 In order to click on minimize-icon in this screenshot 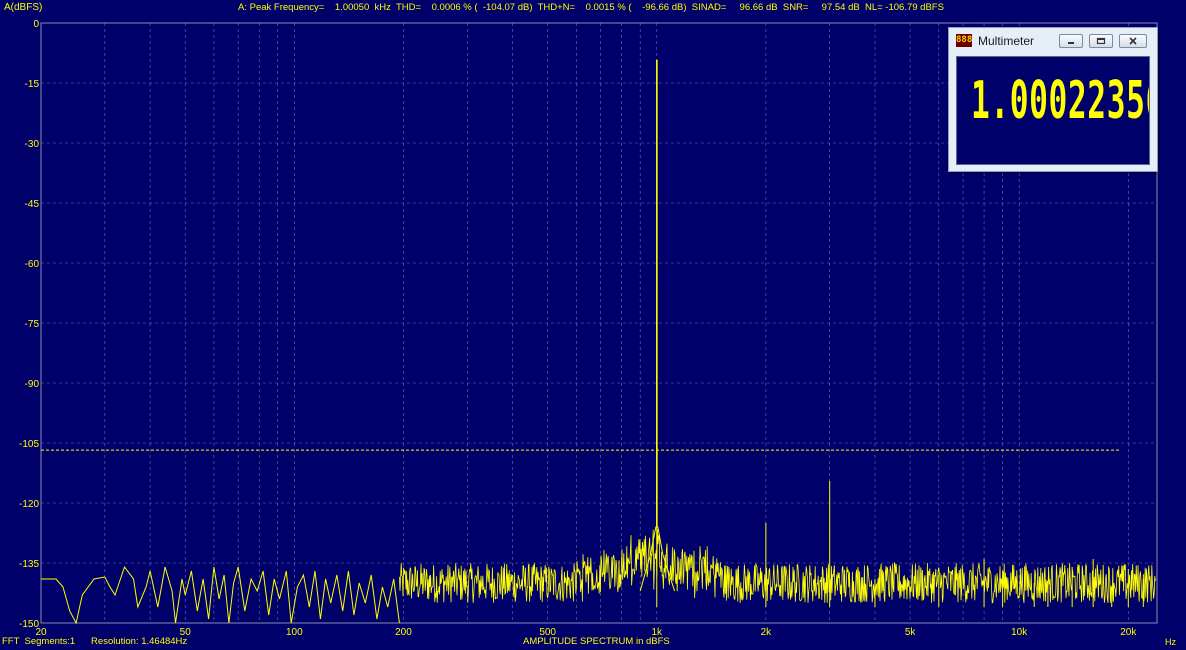, I will do `click(1071, 43)`.